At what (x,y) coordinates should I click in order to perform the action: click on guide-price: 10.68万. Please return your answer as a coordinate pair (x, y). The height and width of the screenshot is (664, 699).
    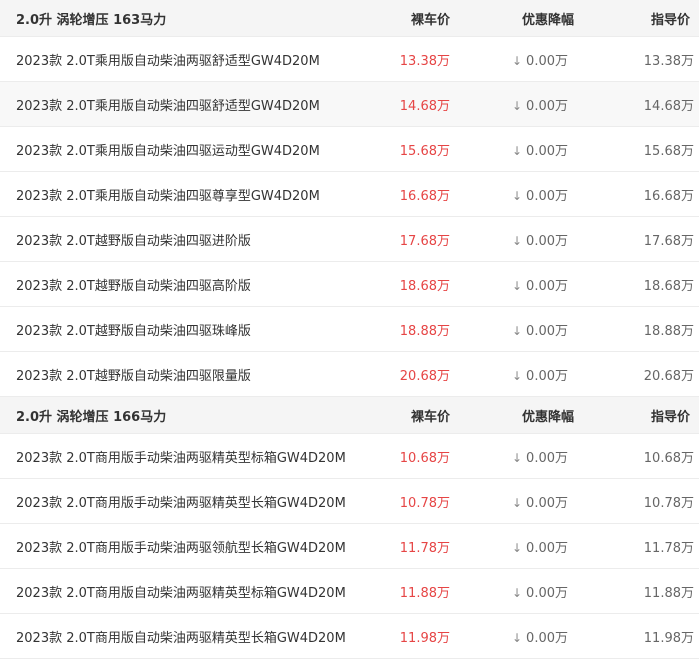
    Looking at the image, I should click on (668, 458).